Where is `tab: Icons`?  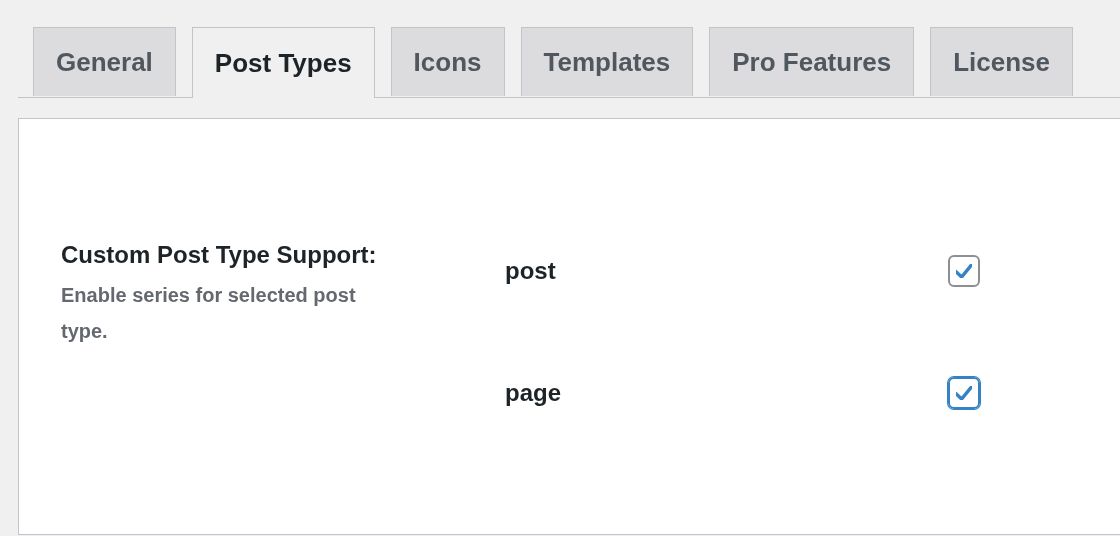 tab: Icons is located at coordinates (447, 61).